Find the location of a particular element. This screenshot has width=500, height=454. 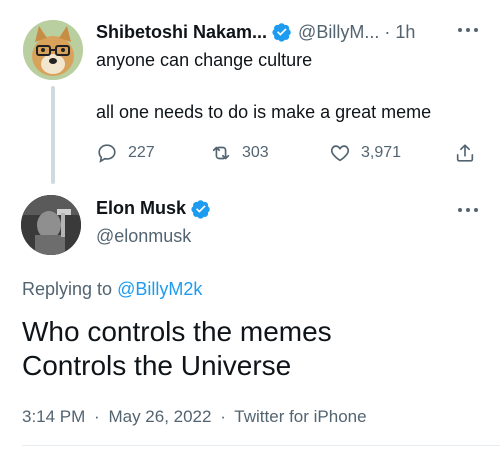

parent-tweet-actions: 227 303 3,971 is located at coordinates (291, 154).